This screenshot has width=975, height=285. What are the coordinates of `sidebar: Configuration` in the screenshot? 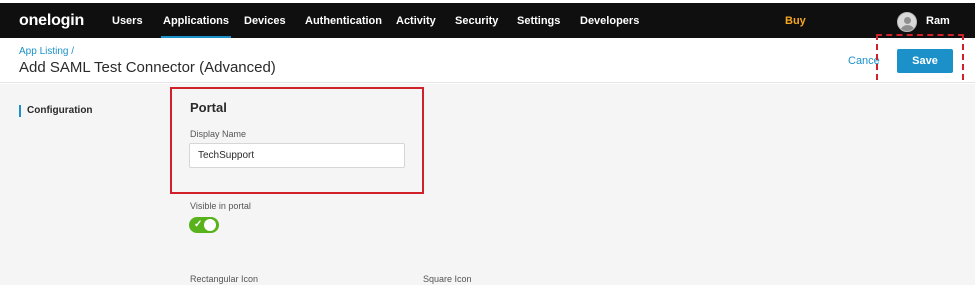 It's located at (84, 184).